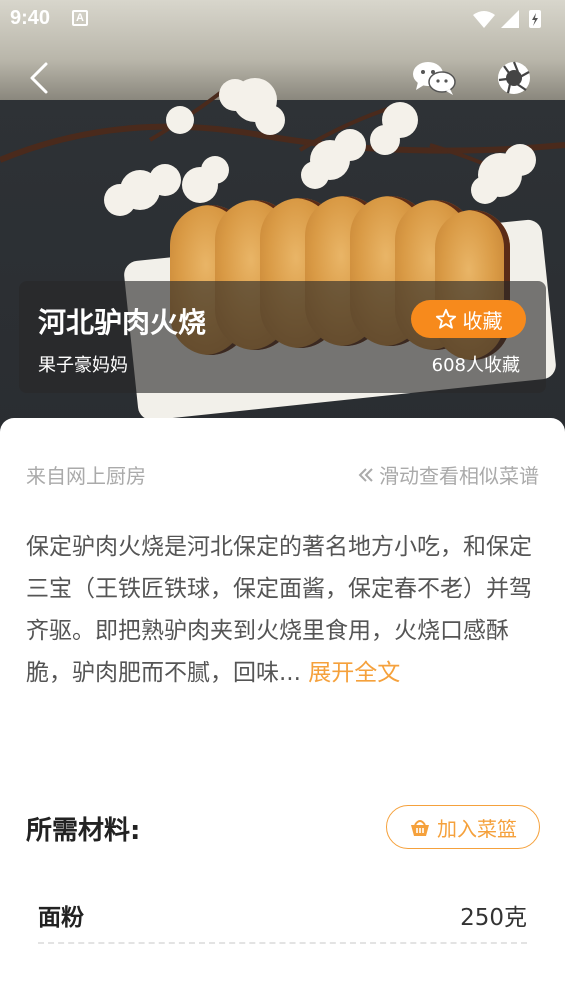 The image size is (565, 1004). What do you see at coordinates (484, 19) in the screenshot?
I see `wifi-icon` at bounding box center [484, 19].